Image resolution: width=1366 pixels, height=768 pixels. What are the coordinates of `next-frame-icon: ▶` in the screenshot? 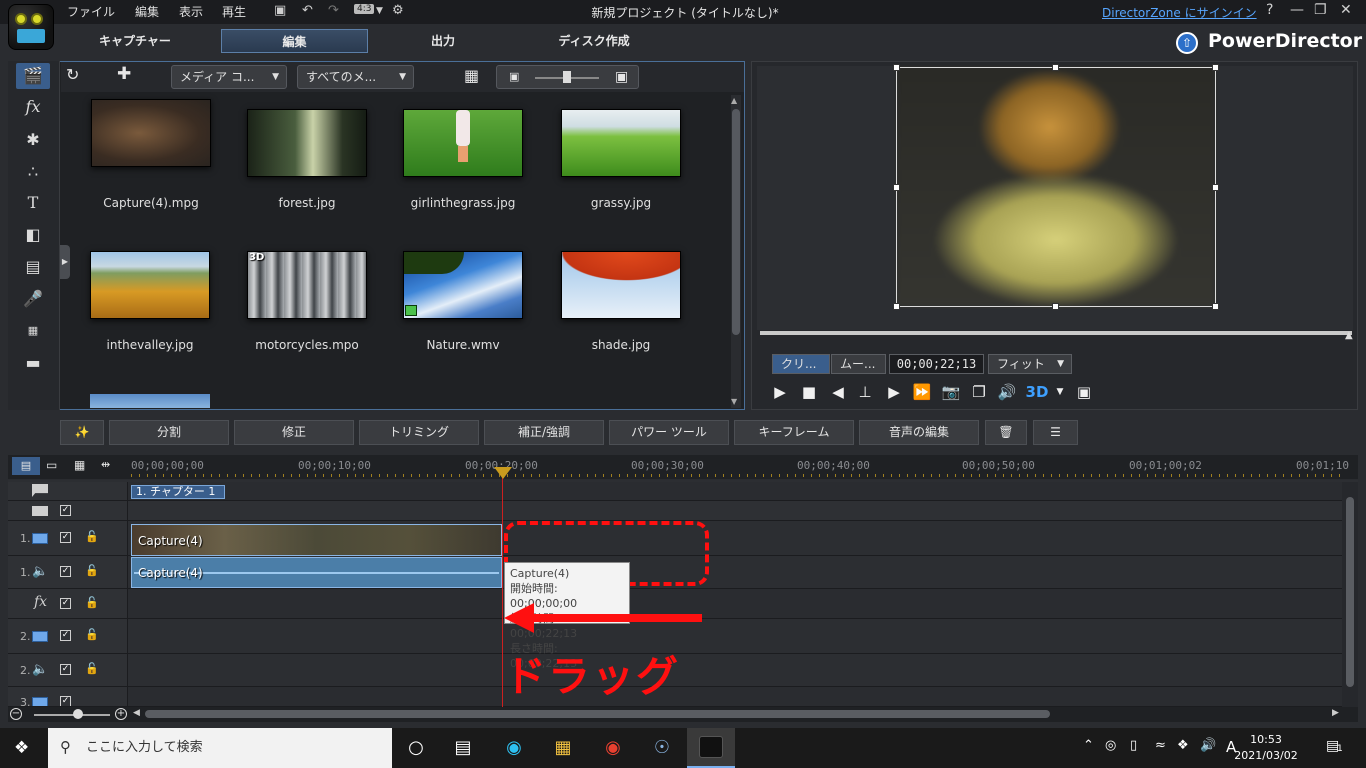 It's located at (894, 392).